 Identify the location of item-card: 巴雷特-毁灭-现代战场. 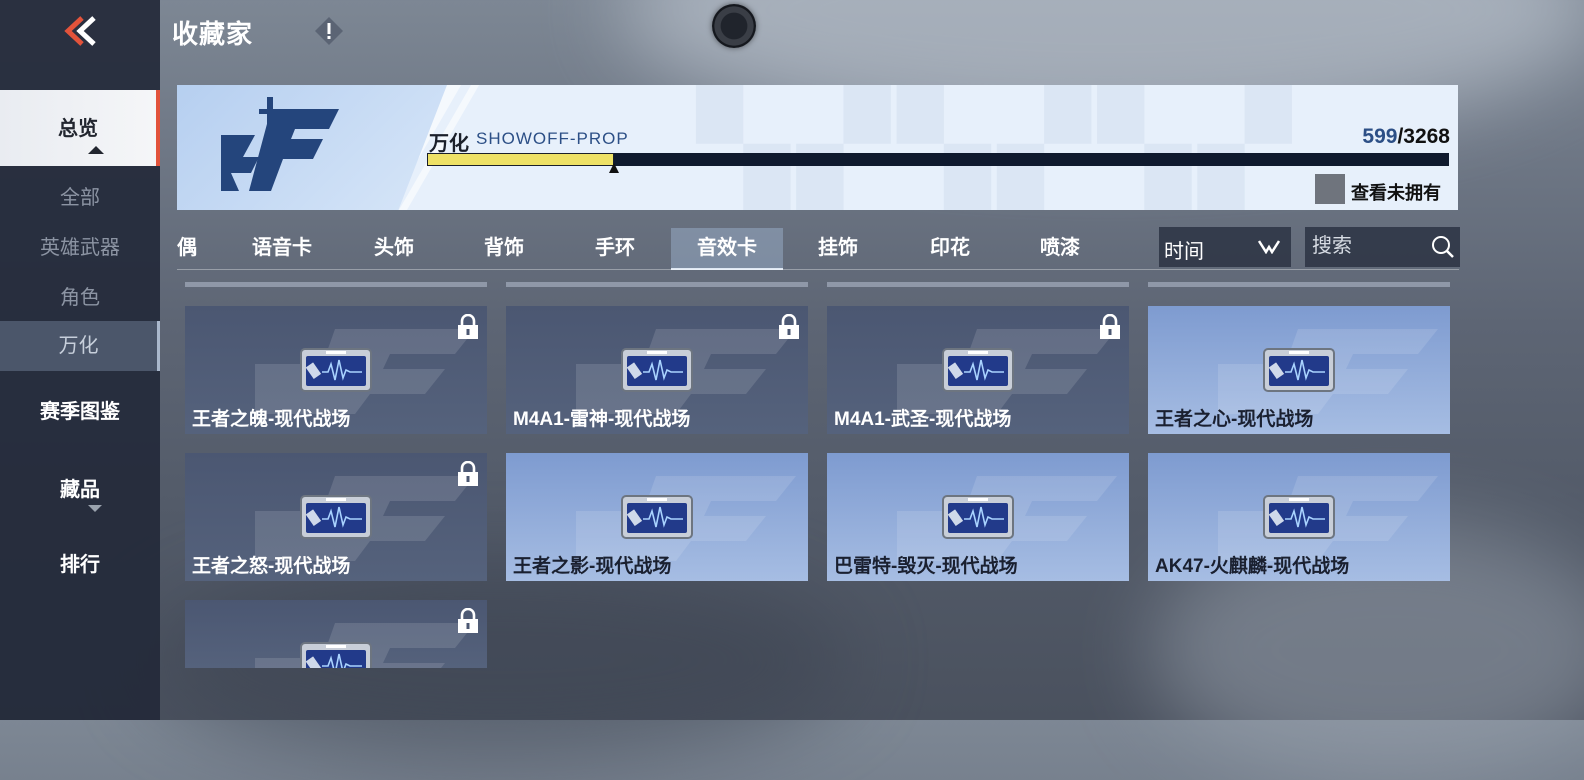
(978, 517).